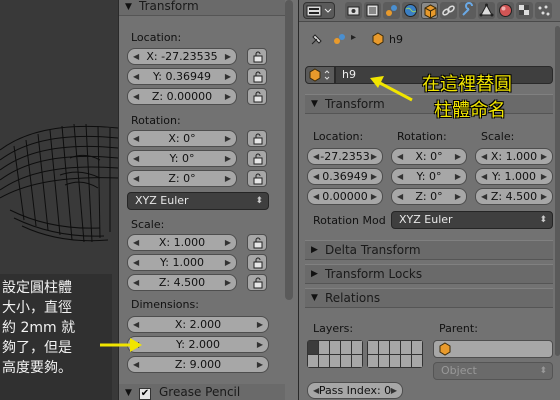  Describe the element at coordinates (353, 10) in the screenshot. I see `render-tab` at that location.